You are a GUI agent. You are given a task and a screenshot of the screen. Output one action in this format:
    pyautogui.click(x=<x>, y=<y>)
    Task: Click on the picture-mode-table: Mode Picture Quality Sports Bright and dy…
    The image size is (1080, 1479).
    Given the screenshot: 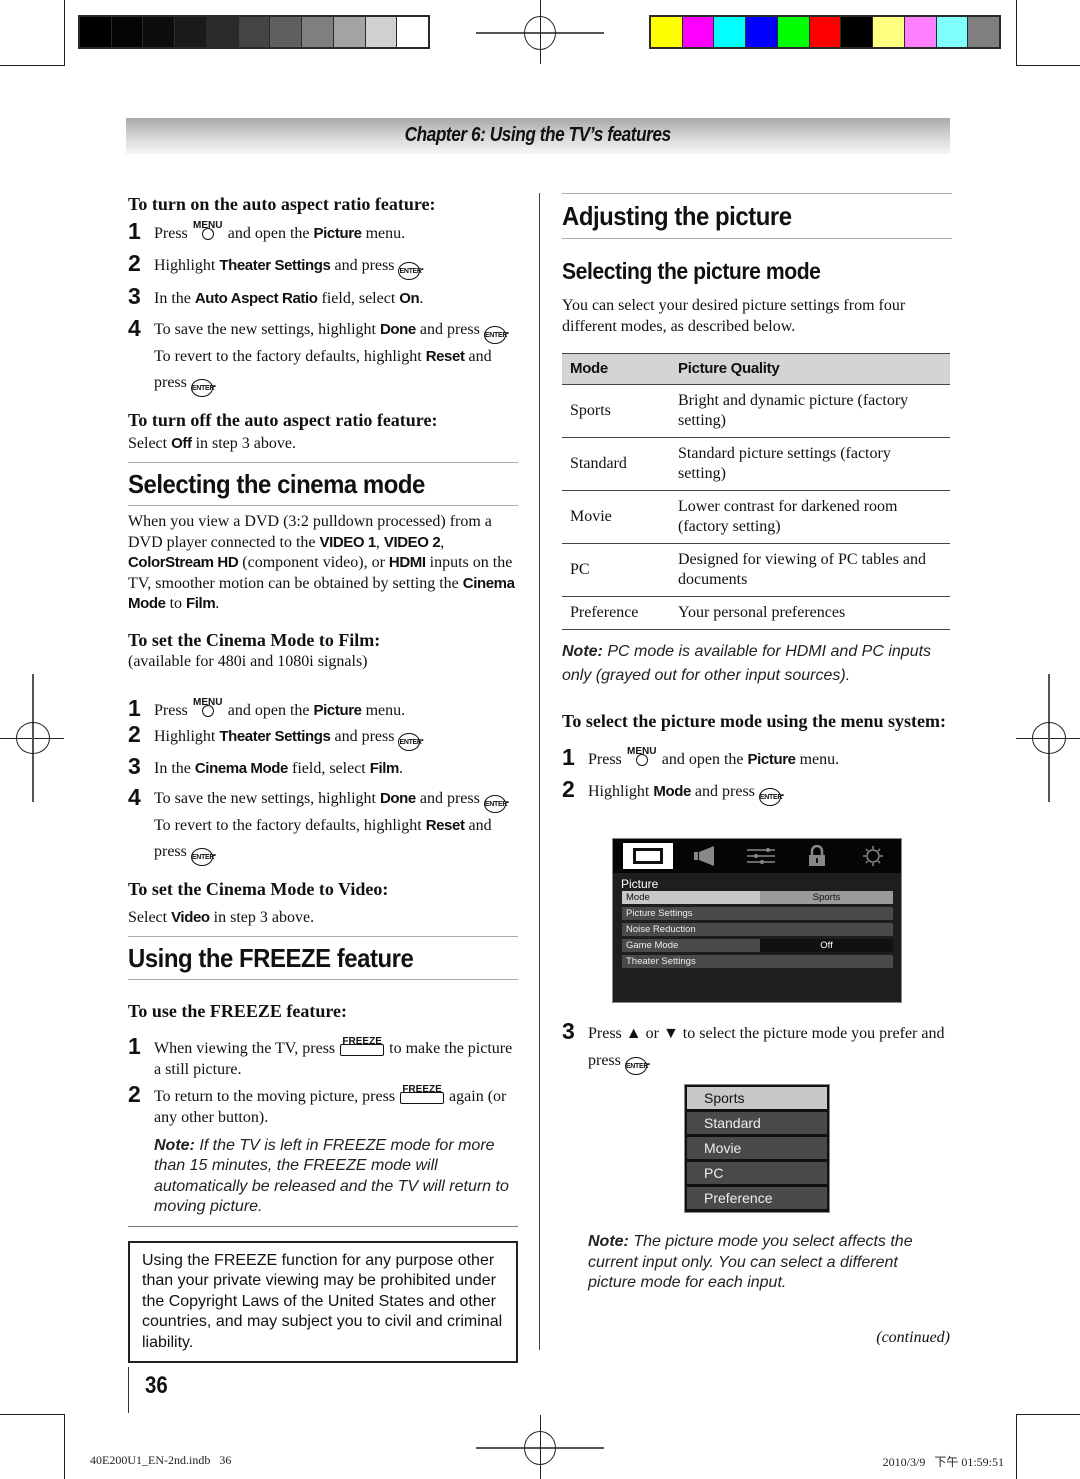 What is the action you would take?
    pyautogui.click(x=756, y=491)
    